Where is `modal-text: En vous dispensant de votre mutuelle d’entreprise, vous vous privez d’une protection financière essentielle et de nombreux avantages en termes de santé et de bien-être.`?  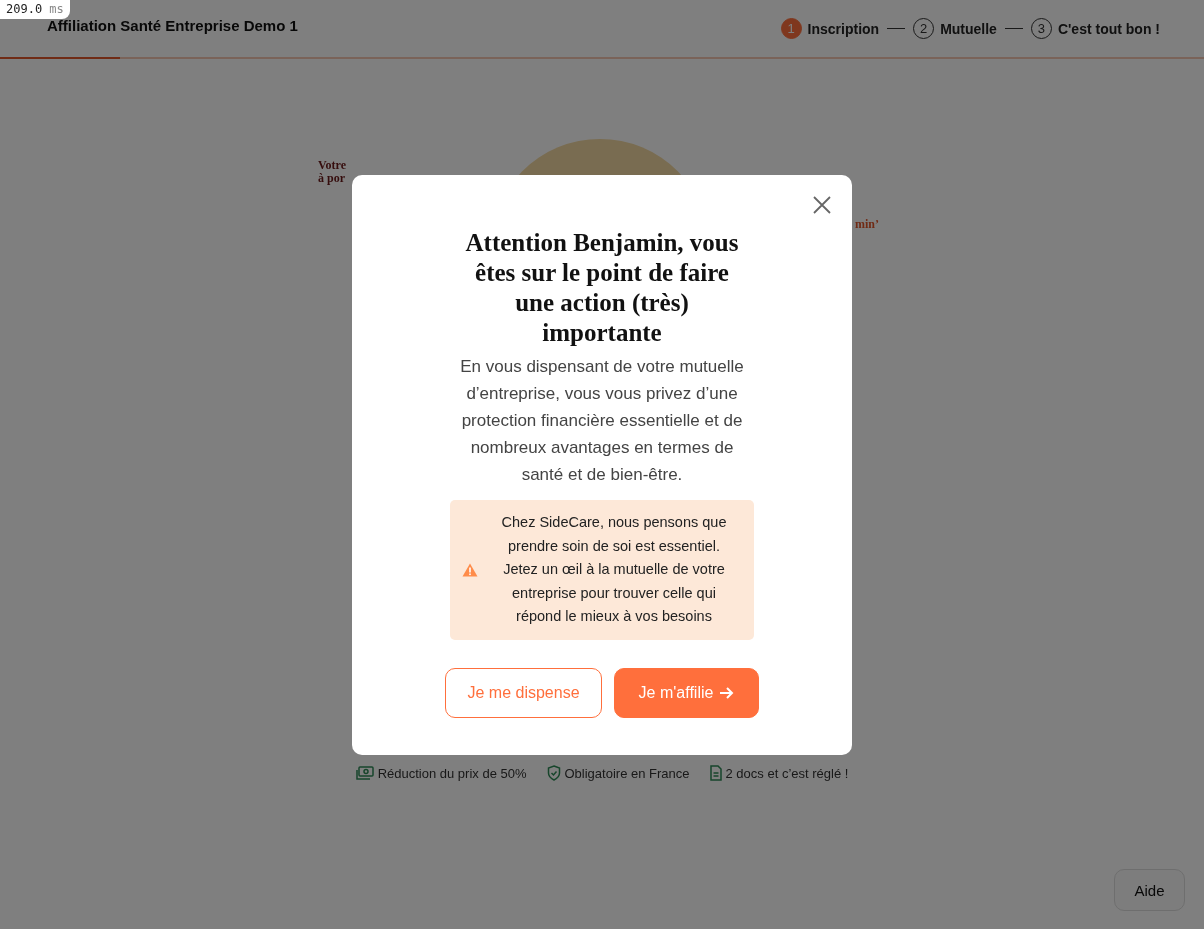
modal-text: En vous dispensant de votre mutuelle d’entreprise, vous vous privez d’une protection financière essentielle et de nombreux avantages en termes de santé et de bien-être. is located at coordinates (602, 421).